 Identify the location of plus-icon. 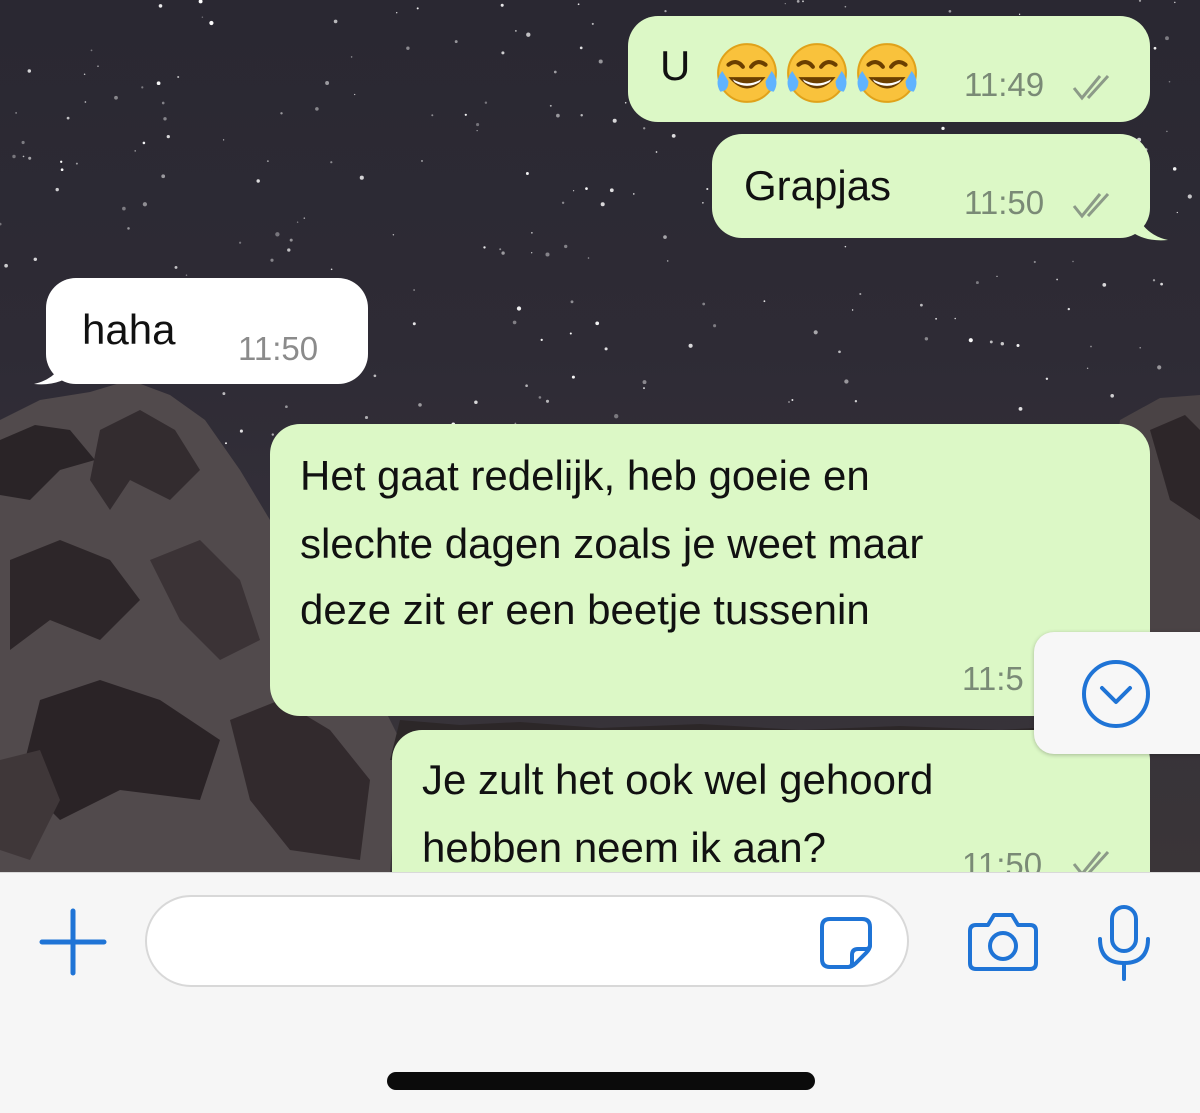
(73, 942).